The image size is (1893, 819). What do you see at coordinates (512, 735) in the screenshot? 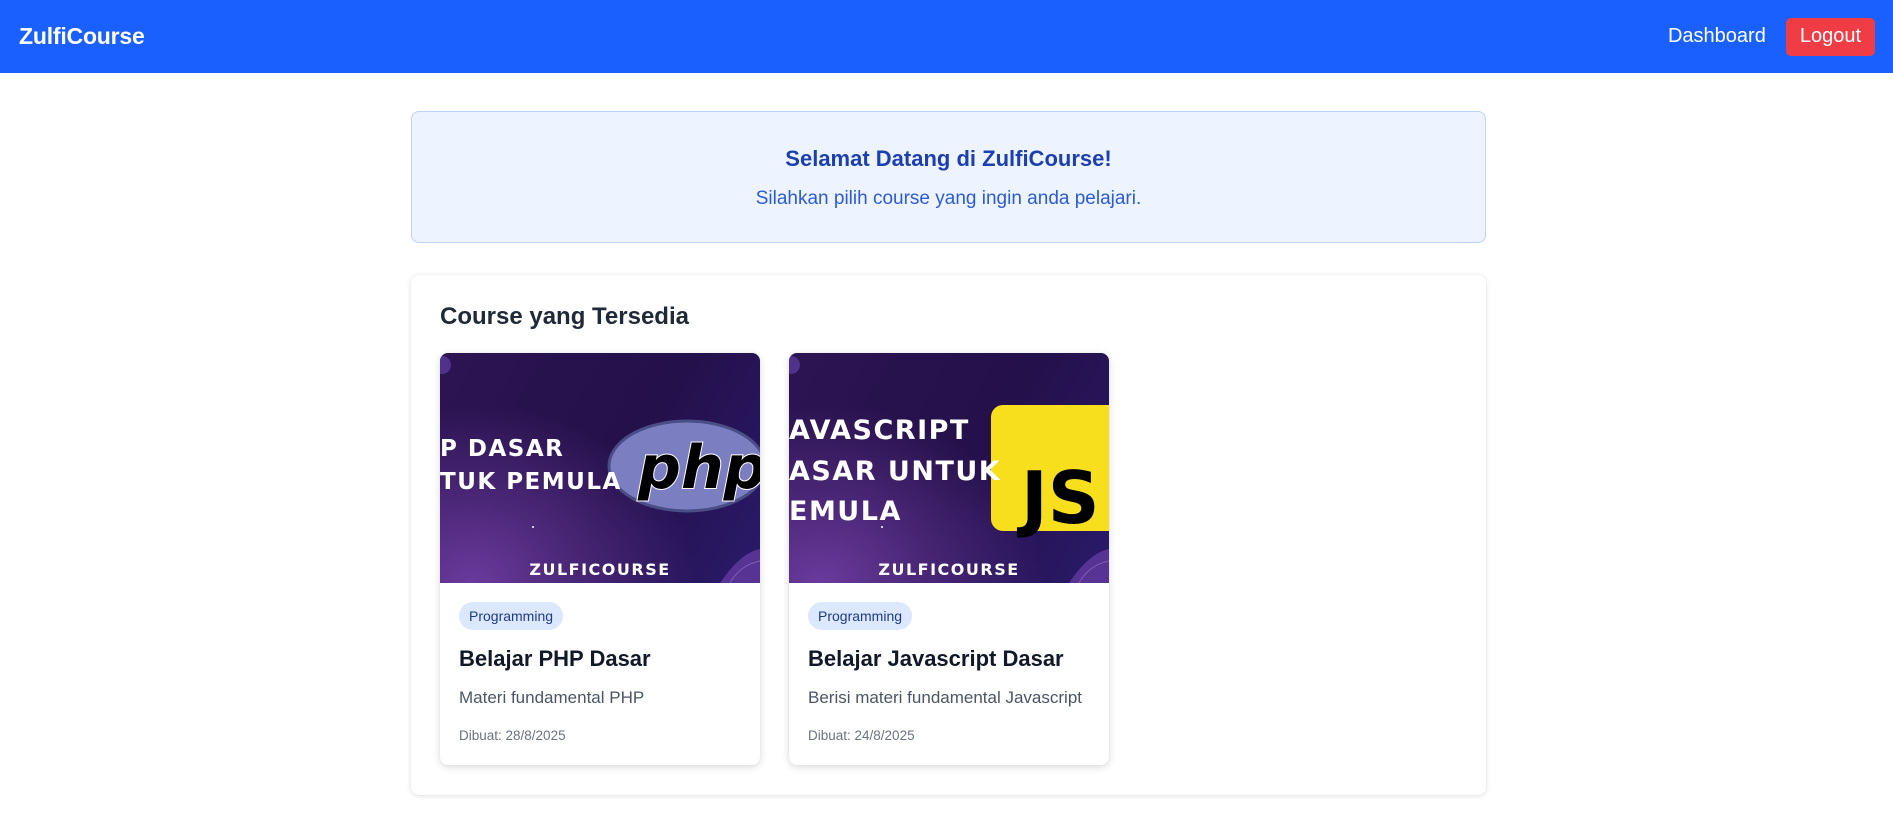
I see `course-created-date: Dibuat: 28/8/2025` at bounding box center [512, 735].